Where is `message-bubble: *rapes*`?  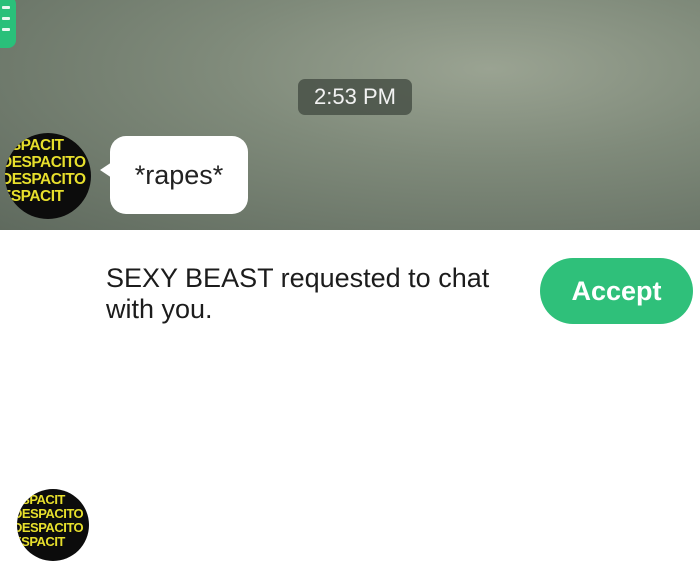
message-bubble: *rapes* is located at coordinates (174, 175).